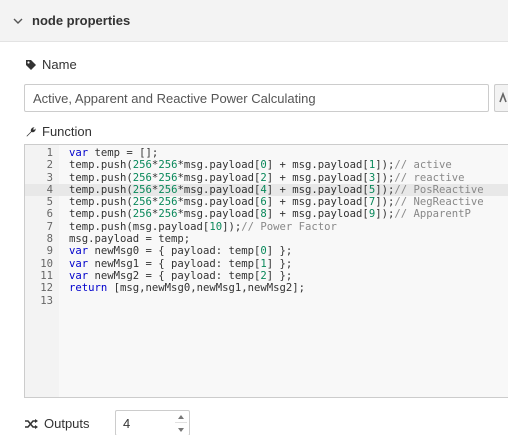 This screenshot has width=508, height=435. Describe the element at coordinates (180, 276) in the screenshot. I see `code-text: var newMsg2 = { payload: temp[2] };` at that location.